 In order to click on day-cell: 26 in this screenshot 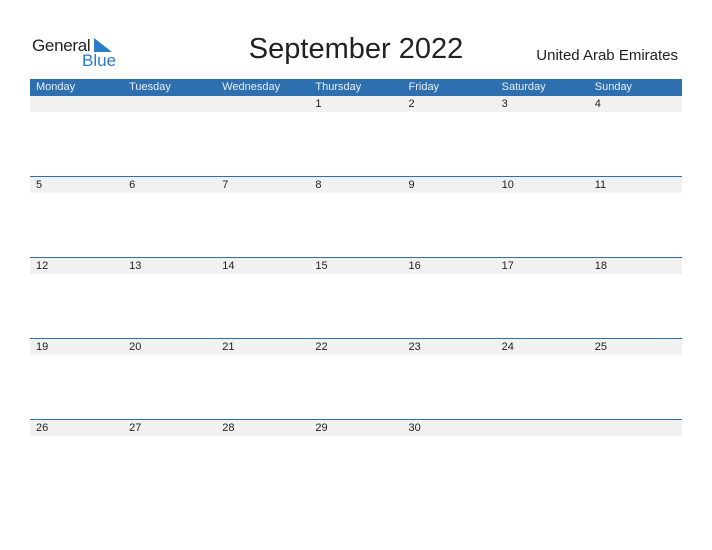, I will do `click(76, 428)`.